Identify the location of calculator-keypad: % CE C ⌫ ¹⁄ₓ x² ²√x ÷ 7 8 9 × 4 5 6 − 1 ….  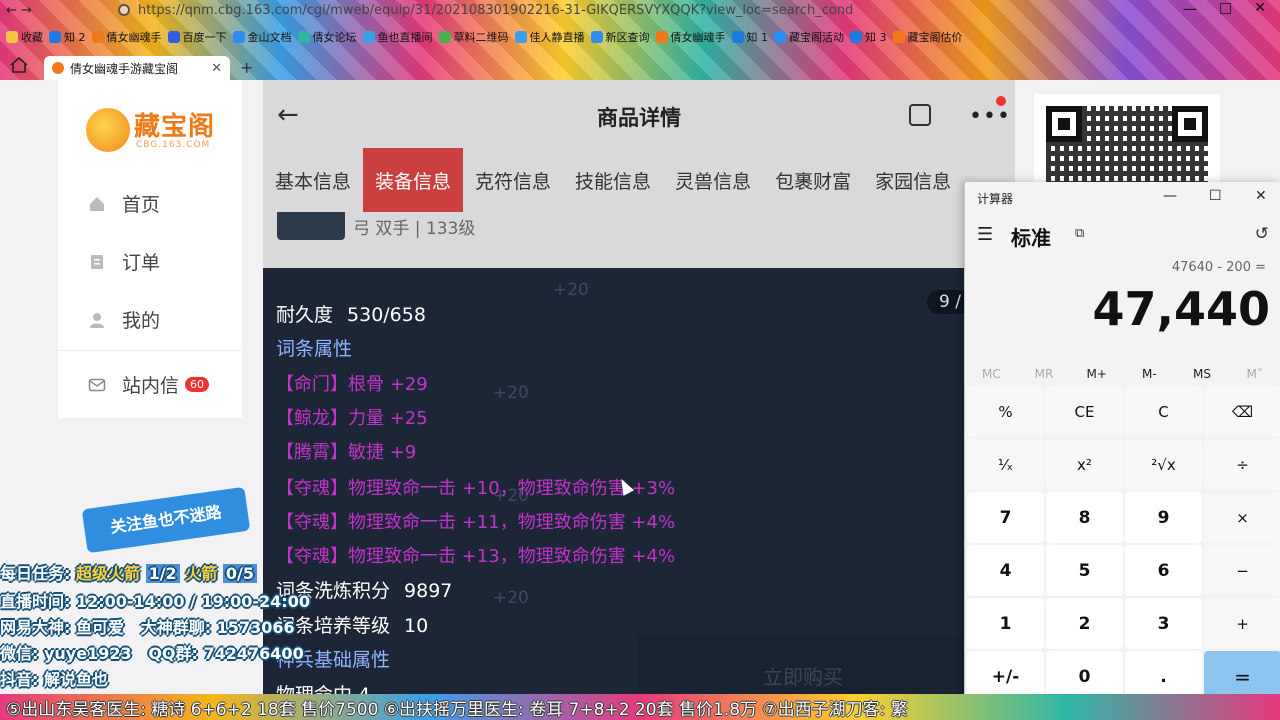
(1123, 544).